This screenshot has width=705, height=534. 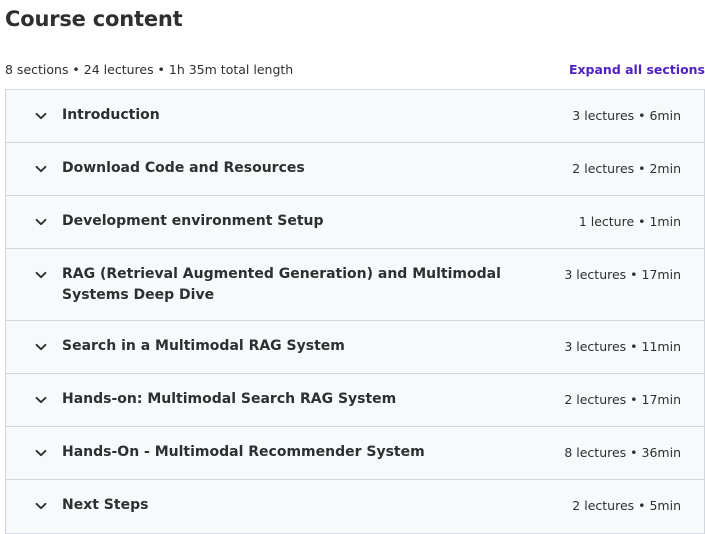 I want to click on section-title: Hands-on: Multimodal Search RAG System, so click(x=229, y=399).